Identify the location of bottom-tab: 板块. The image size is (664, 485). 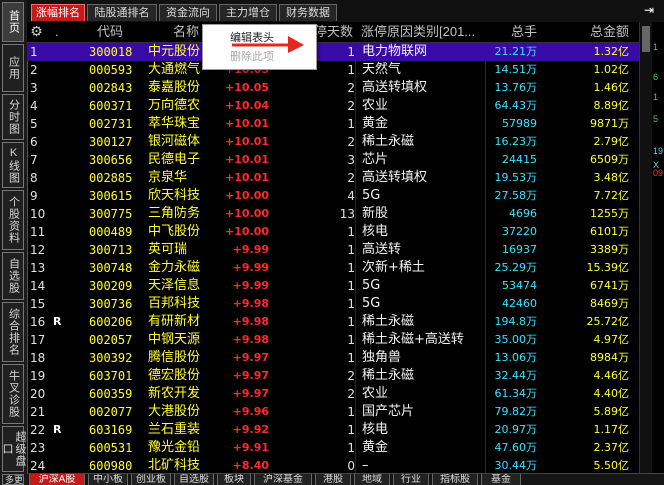
(234, 479).